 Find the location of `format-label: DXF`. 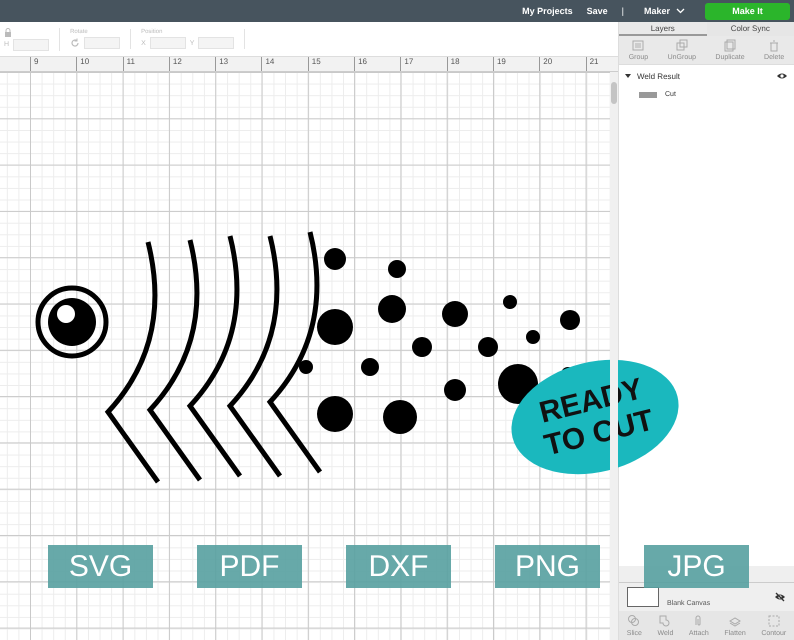

format-label: DXF is located at coordinates (398, 566).